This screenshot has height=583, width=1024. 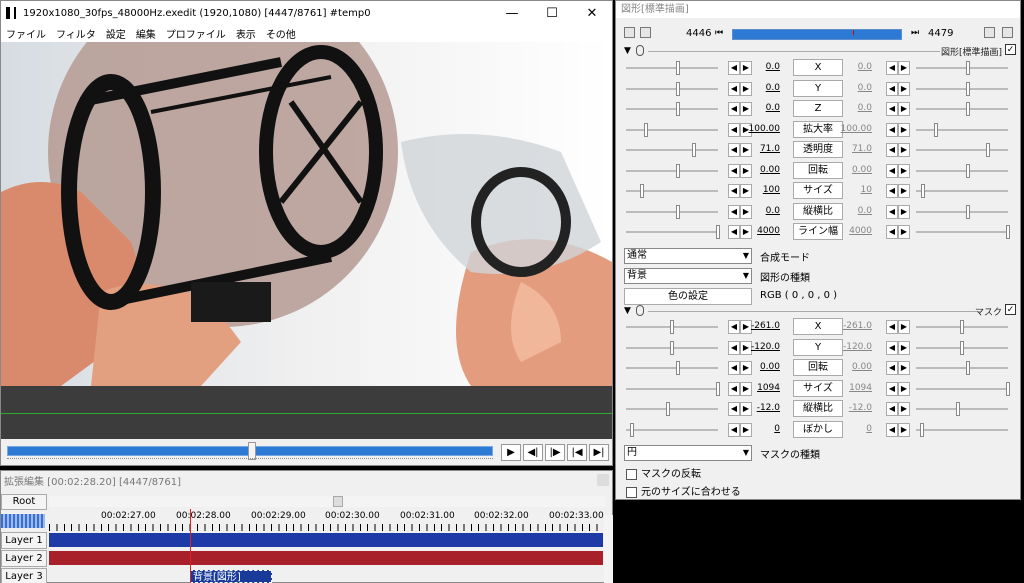 What do you see at coordinates (683, 490) in the screenshot?
I see `fit-original-row: 元のサイズに合わせる` at bounding box center [683, 490].